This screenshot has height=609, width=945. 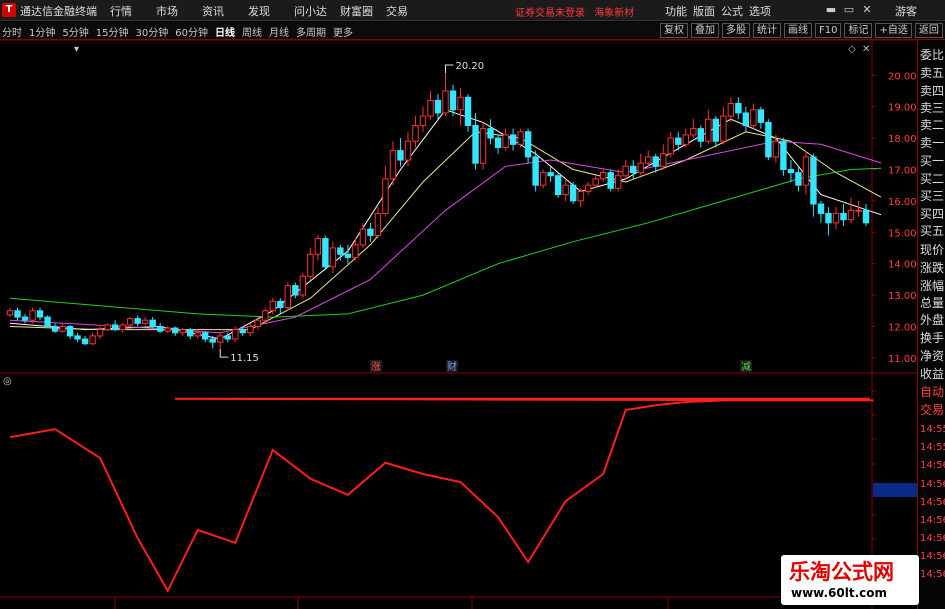 I want to click on period-tab-30min: 30分钟, so click(x=151, y=31).